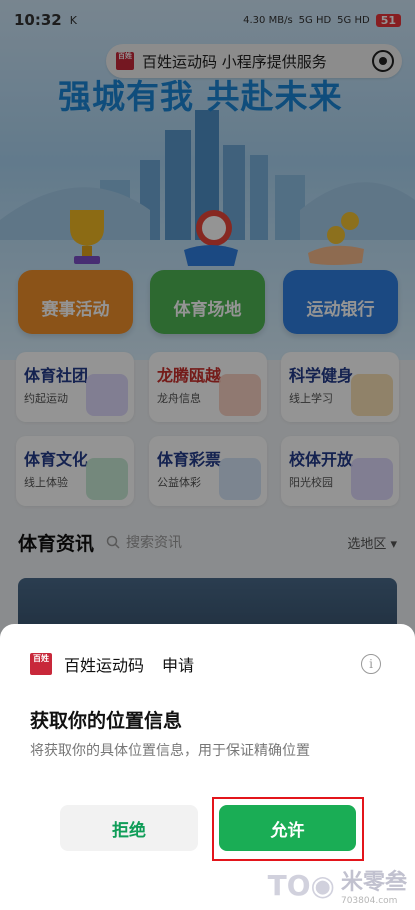 The height and width of the screenshot is (910, 415). What do you see at coordinates (129, 828) in the screenshot?
I see `reject-button: 拒绝` at bounding box center [129, 828].